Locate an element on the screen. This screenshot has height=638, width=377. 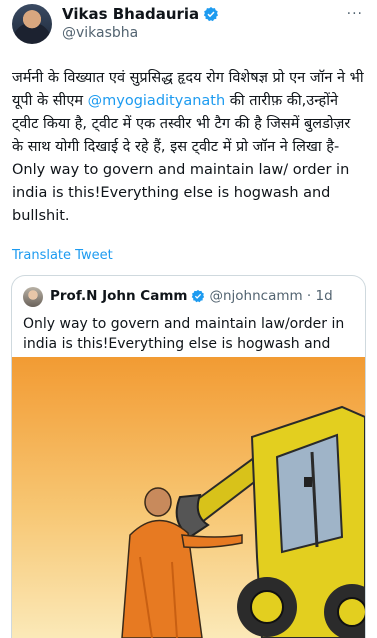
author-name: Vikas Bhadauria is located at coordinates (130, 14).